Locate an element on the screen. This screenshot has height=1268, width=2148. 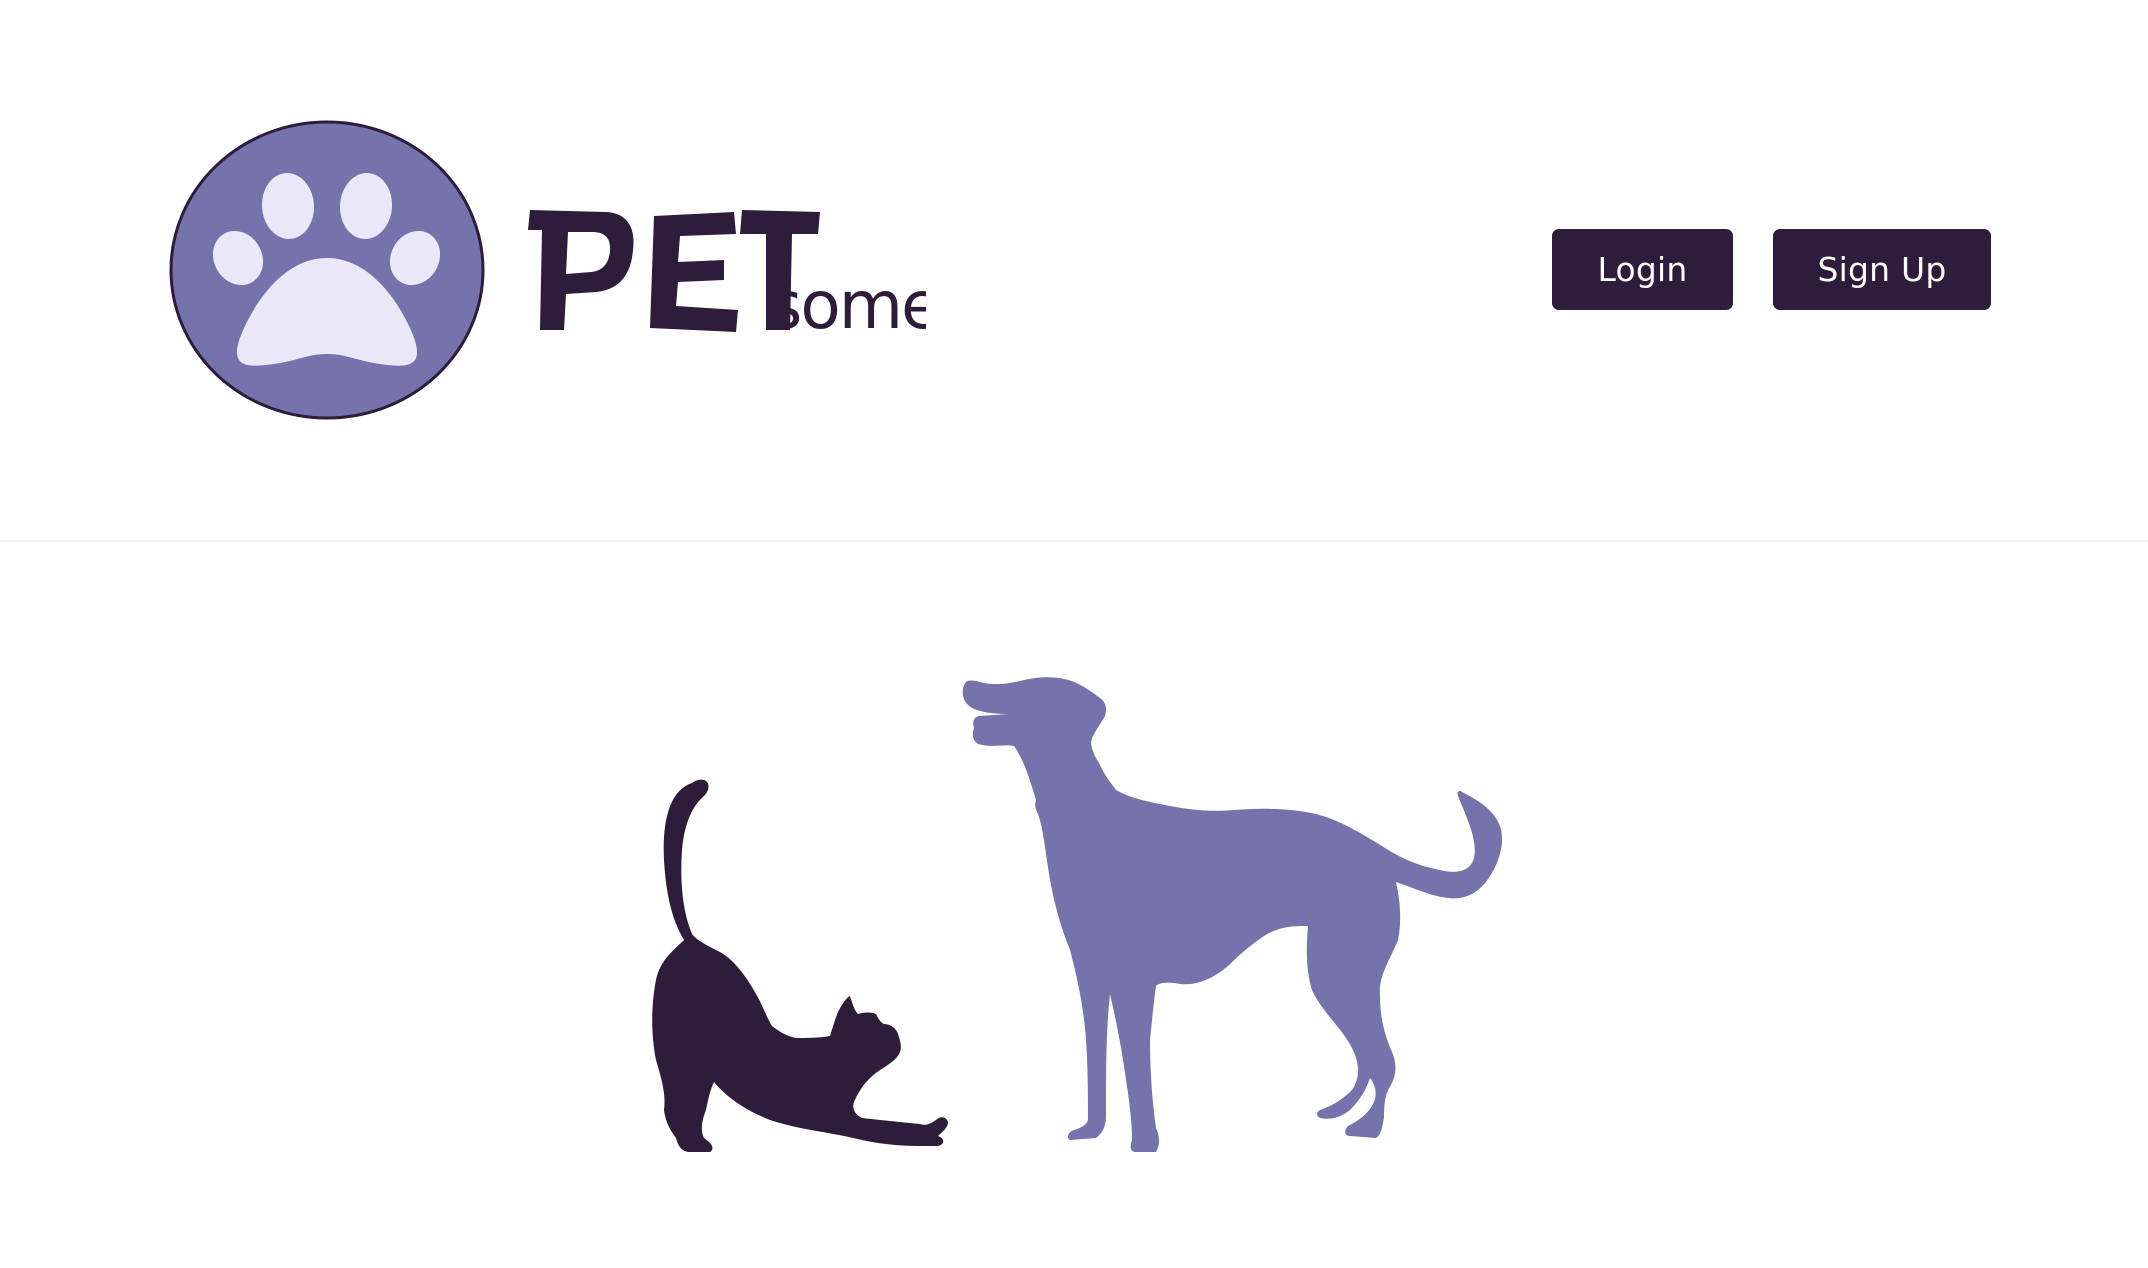
login-button: Login is located at coordinates (1642, 269).